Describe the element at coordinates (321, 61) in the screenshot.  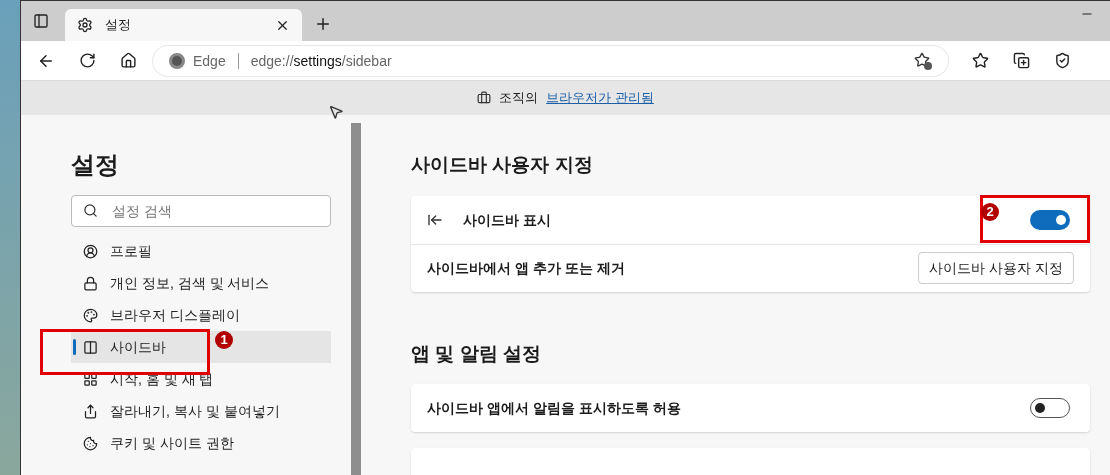
I see `url-text: edge://settings/sidebar` at that location.